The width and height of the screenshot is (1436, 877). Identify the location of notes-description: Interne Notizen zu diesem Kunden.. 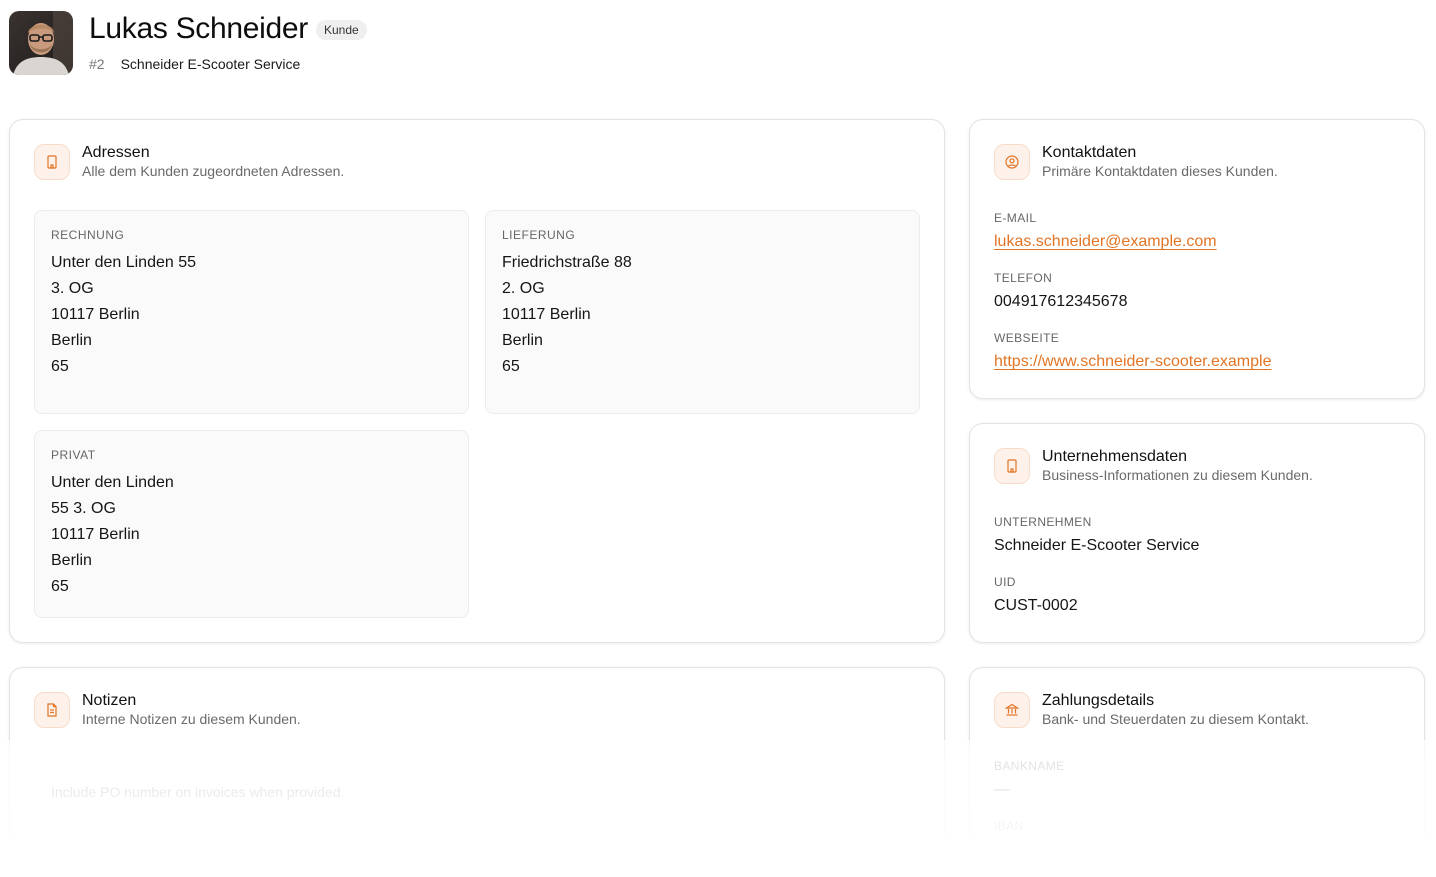
(191, 719).